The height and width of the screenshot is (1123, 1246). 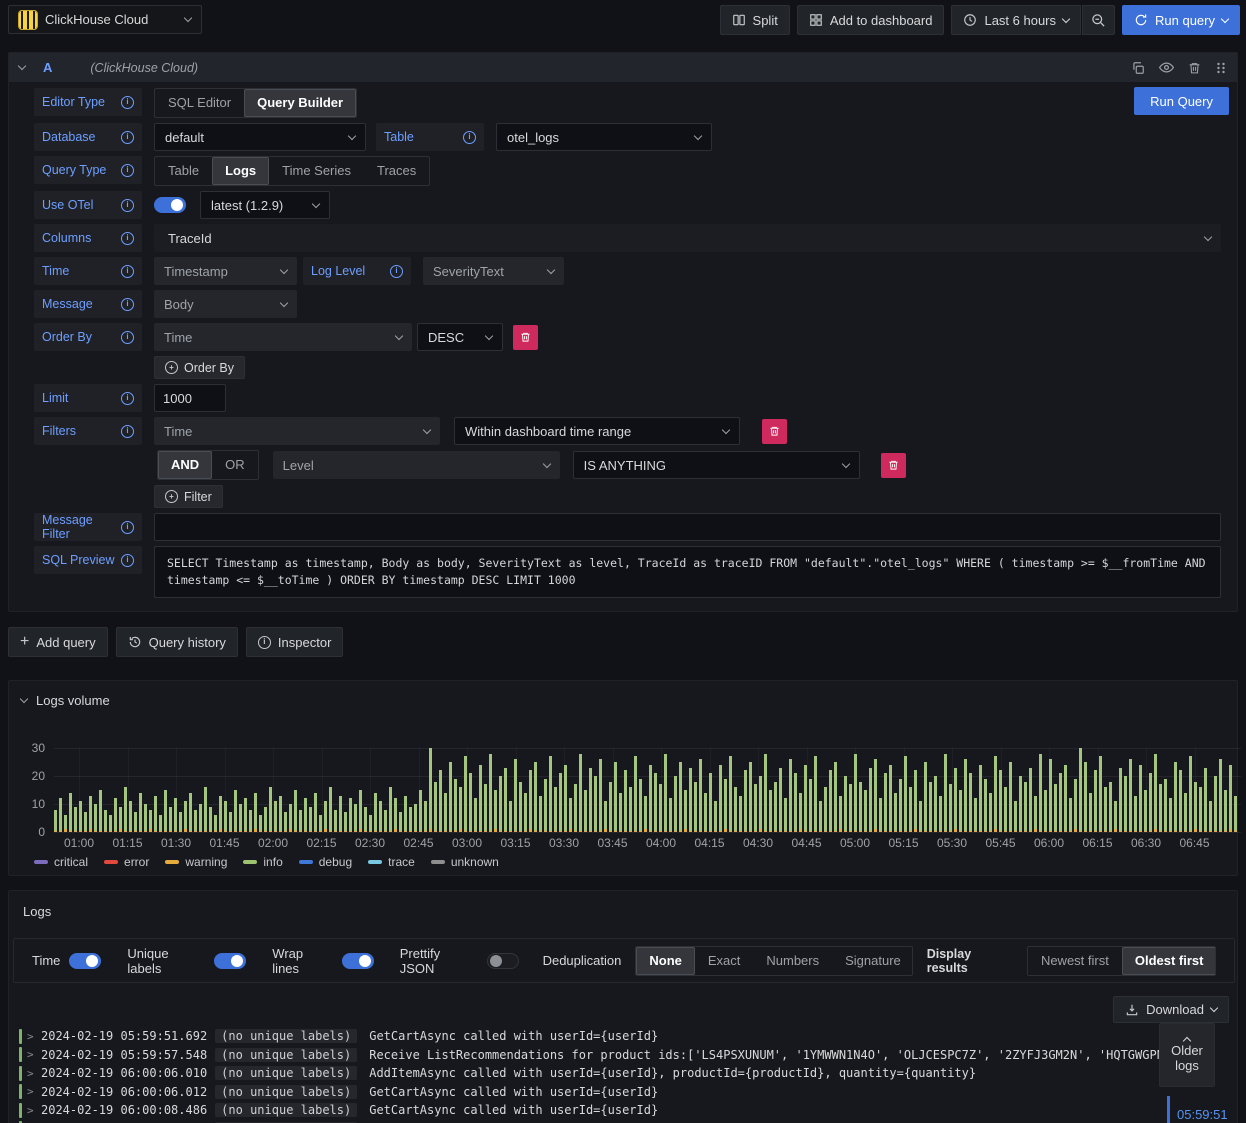 I want to click on legend-item-critical: critical, so click(x=61, y=862).